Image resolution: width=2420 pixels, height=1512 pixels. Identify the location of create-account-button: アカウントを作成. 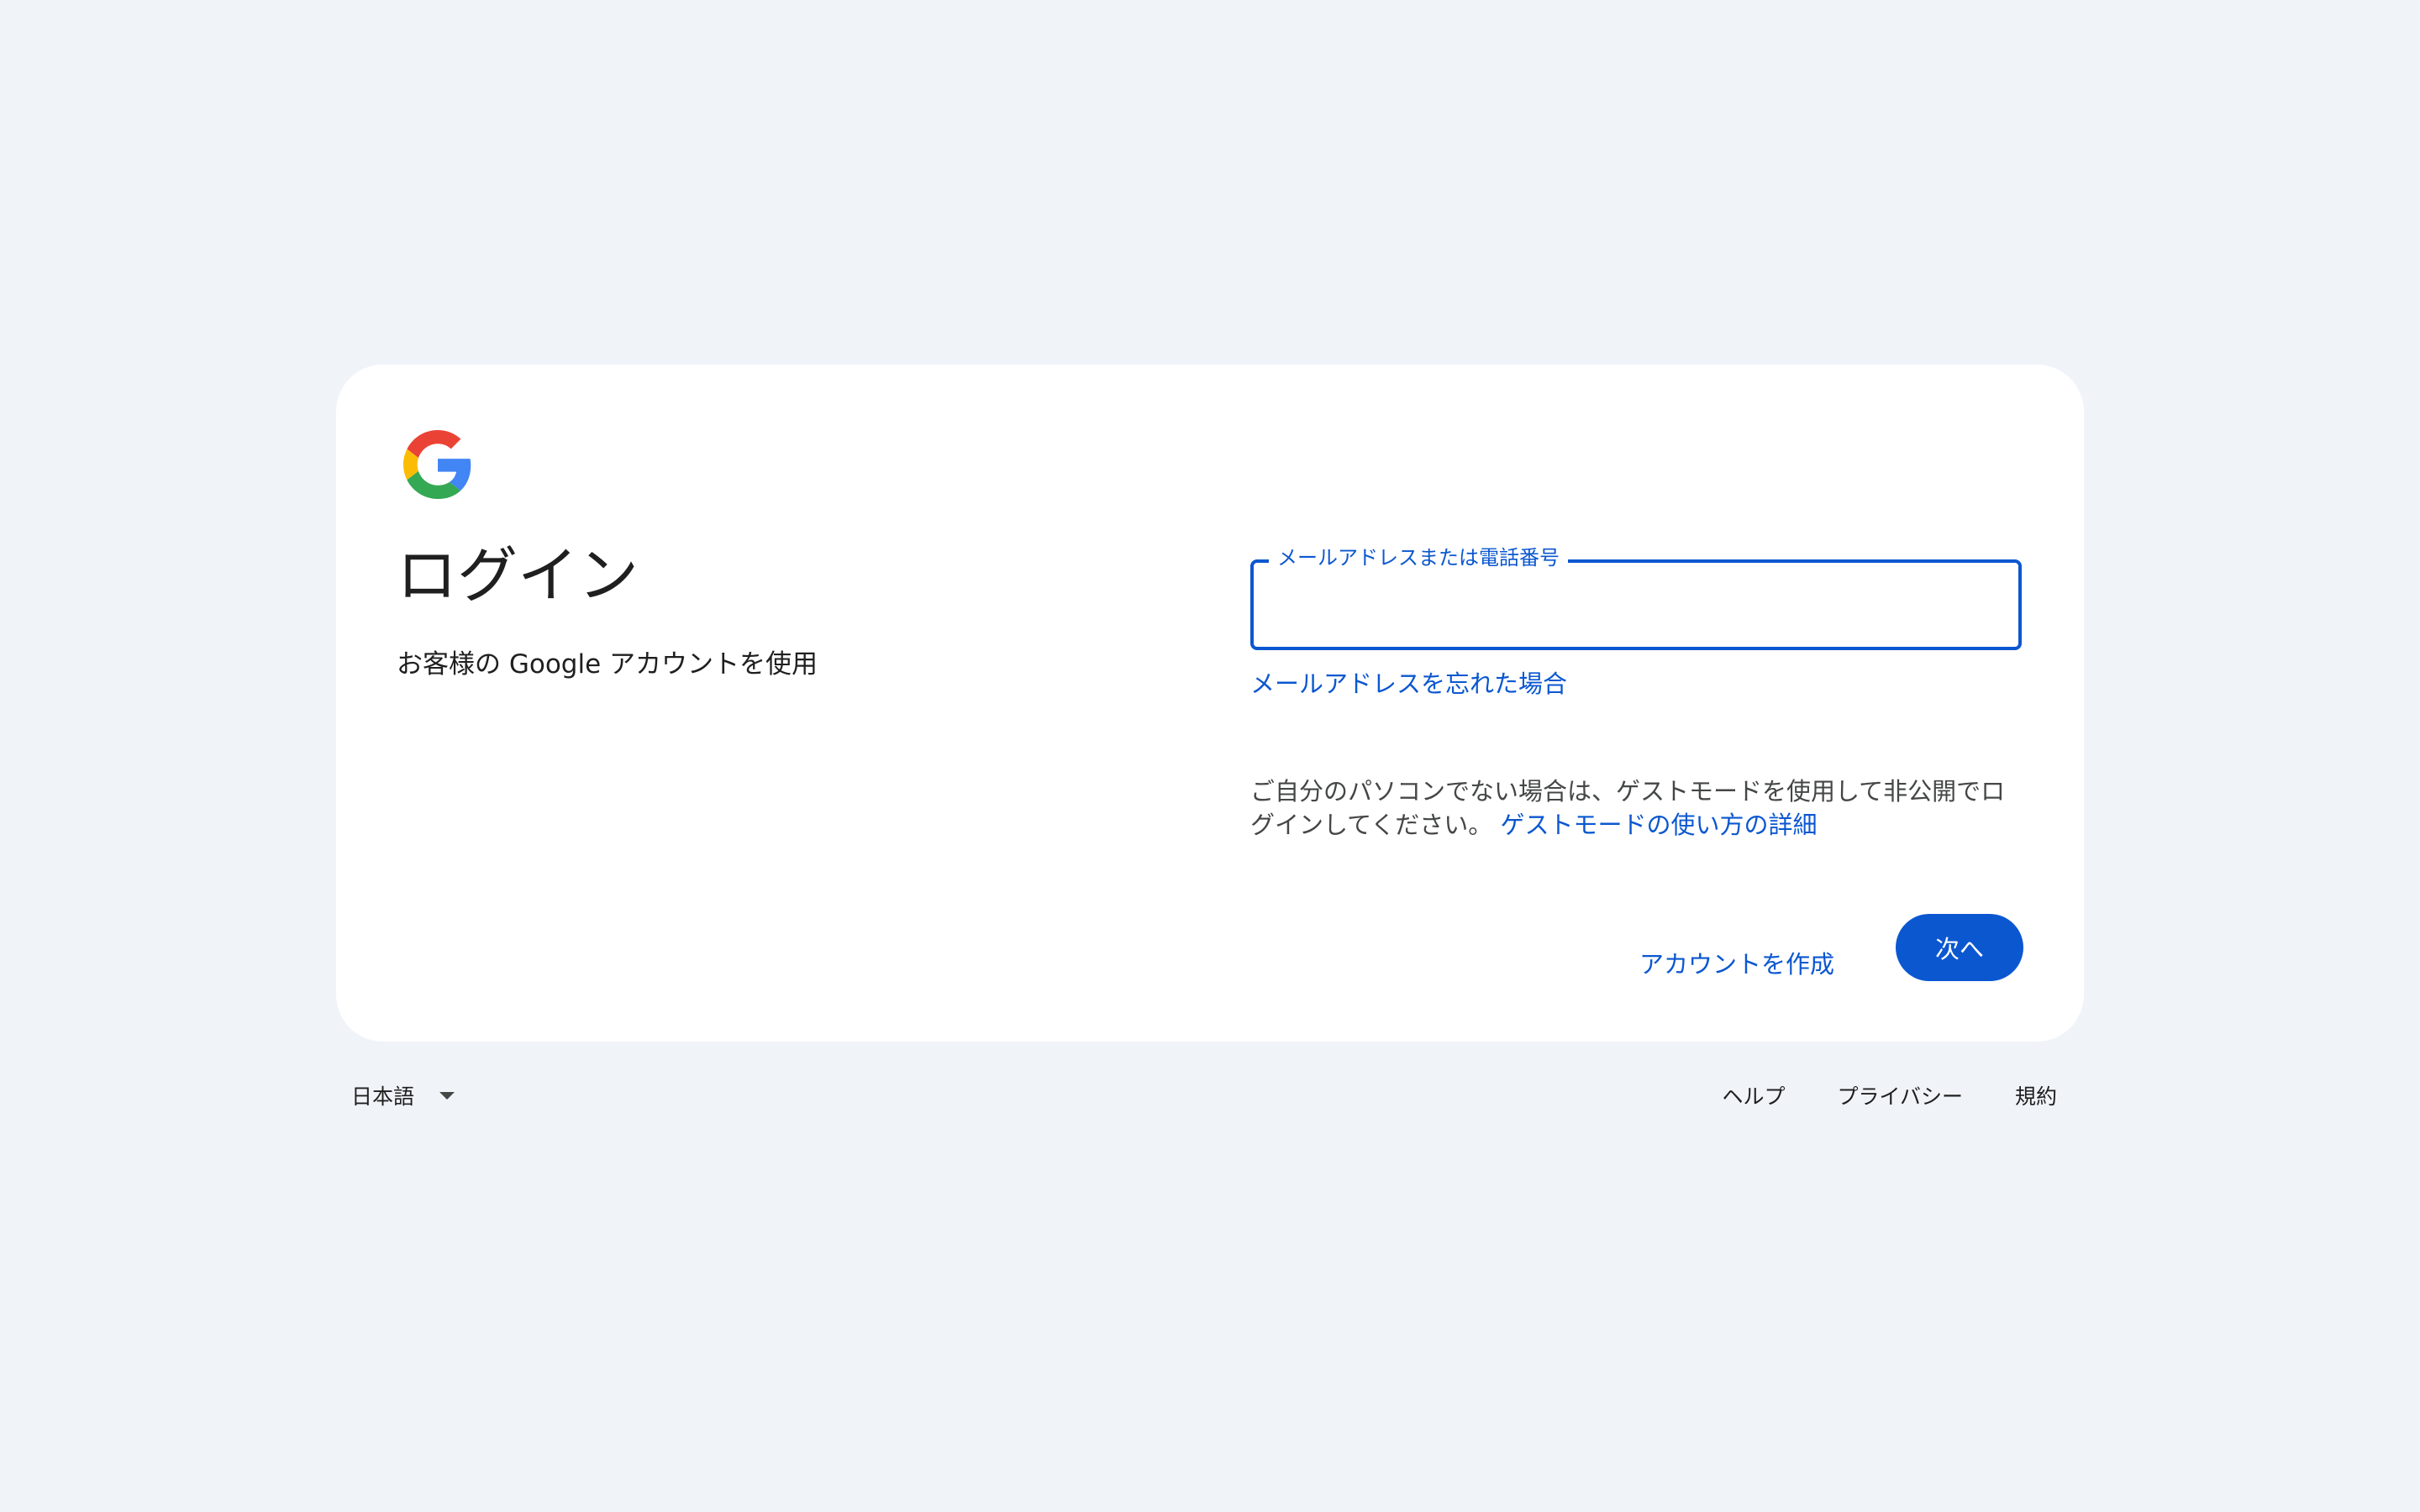
(1737, 962).